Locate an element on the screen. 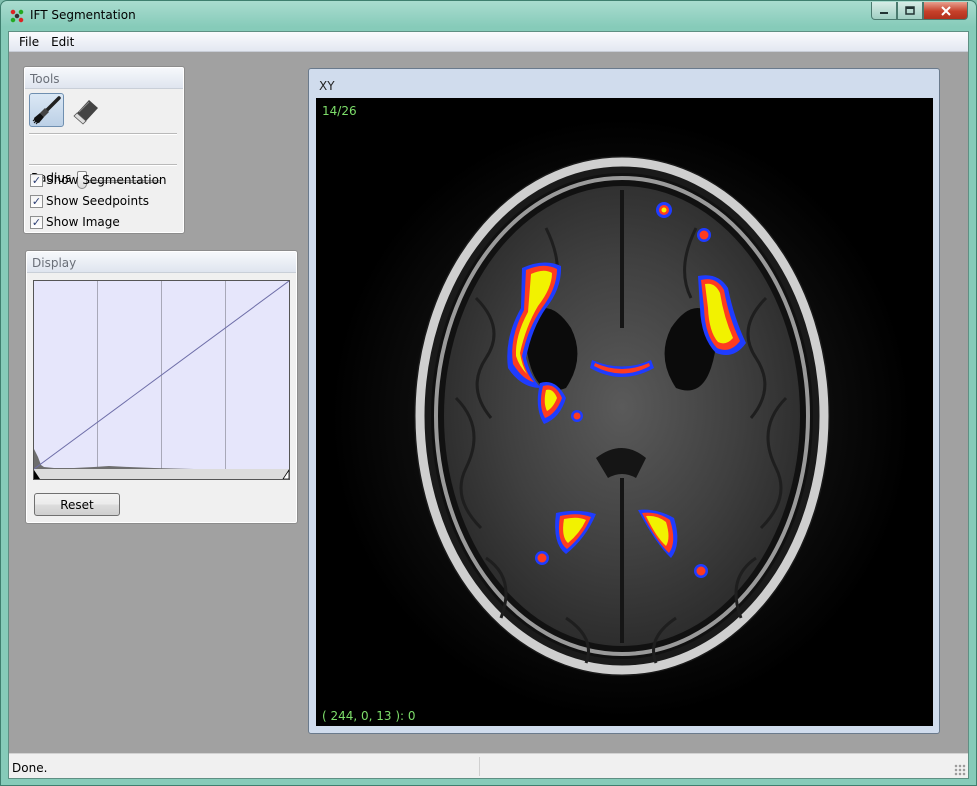 Image resolution: width=977 pixels, height=786 pixels. title-bar: IFT Segmentation is located at coordinates (488, 16).